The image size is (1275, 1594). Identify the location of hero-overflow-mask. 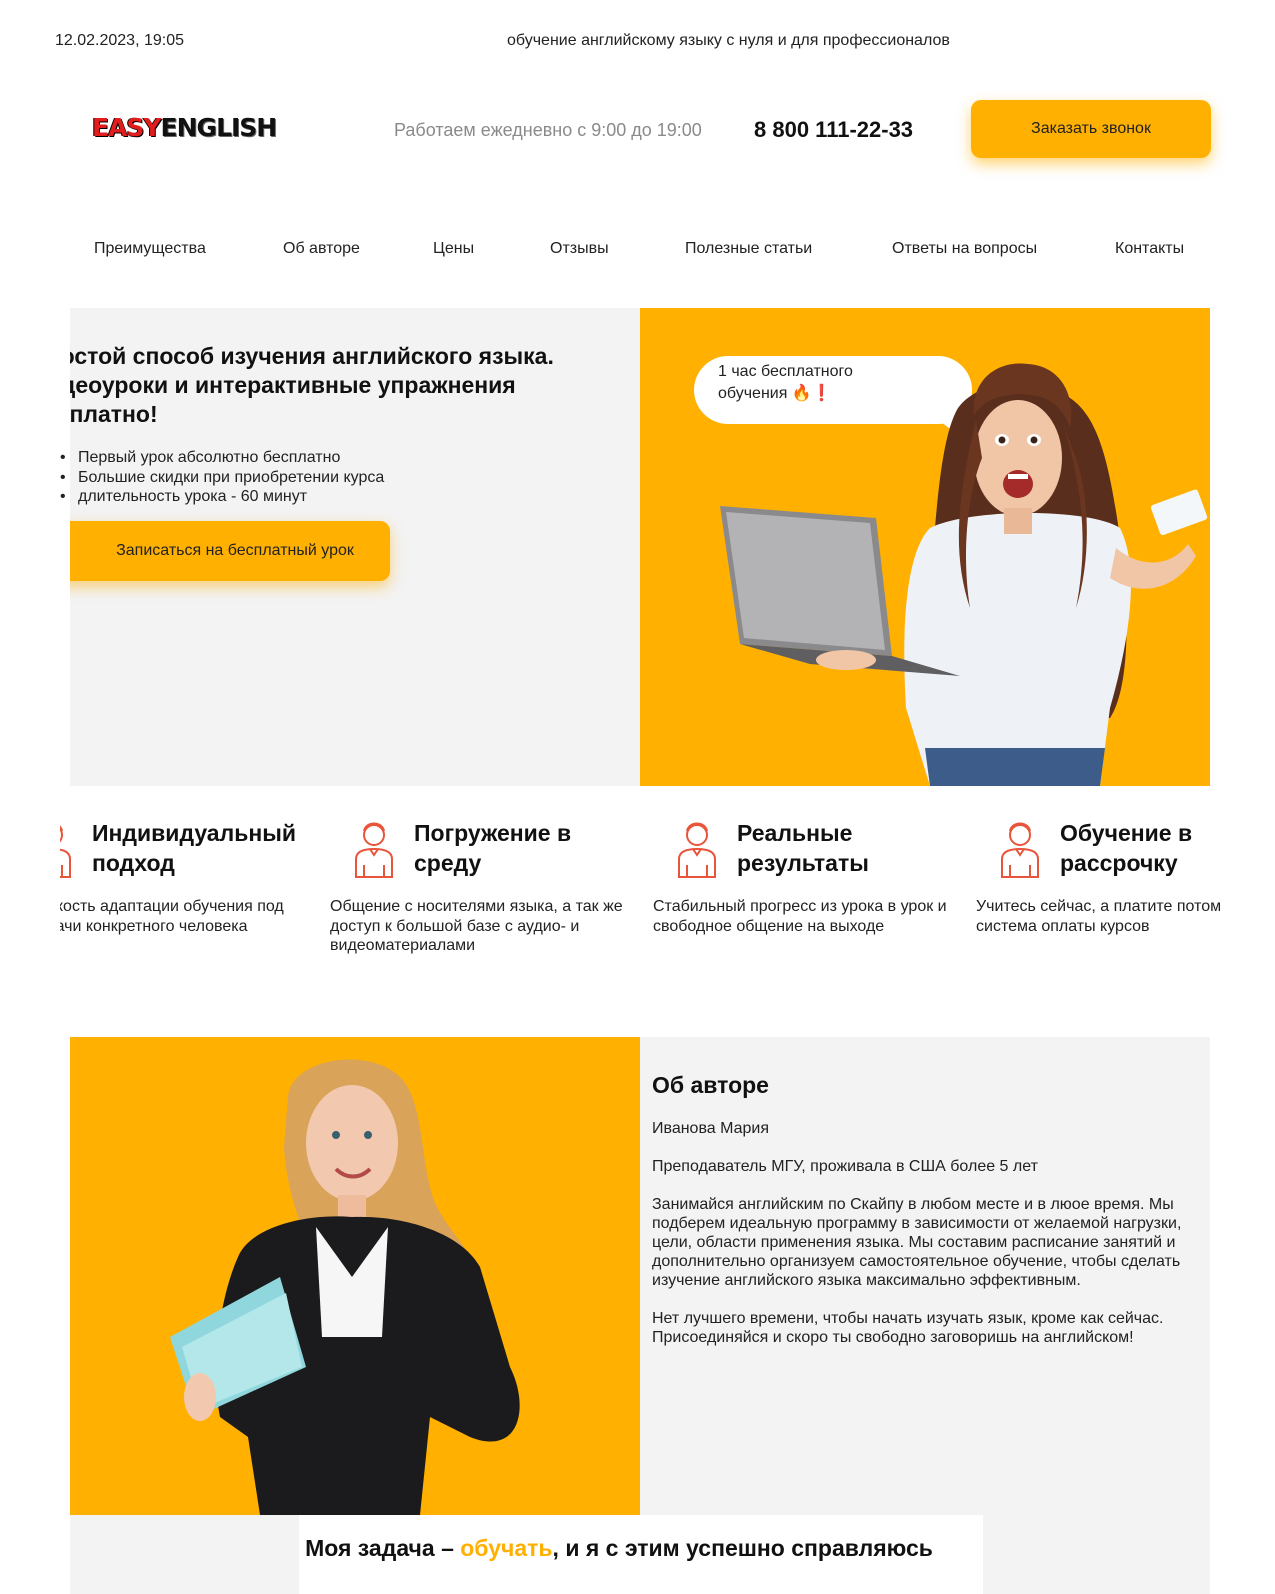
(35, 547).